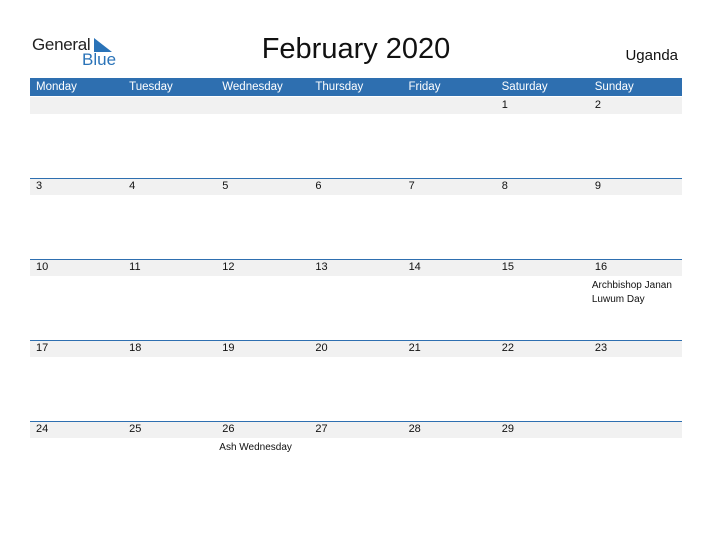 The height and width of the screenshot is (550, 712). Describe the element at coordinates (76, 299) in the screenshot. I see `day-cell: 10` at that location.